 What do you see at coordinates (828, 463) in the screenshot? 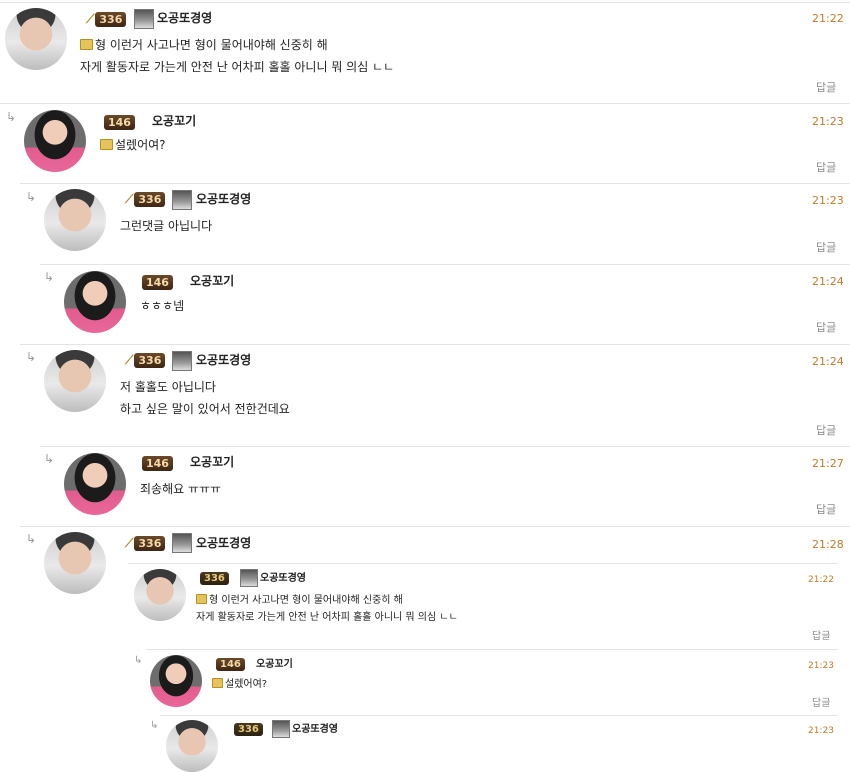
I see `timestamp: 21:27` at bounding box center [828, 463].